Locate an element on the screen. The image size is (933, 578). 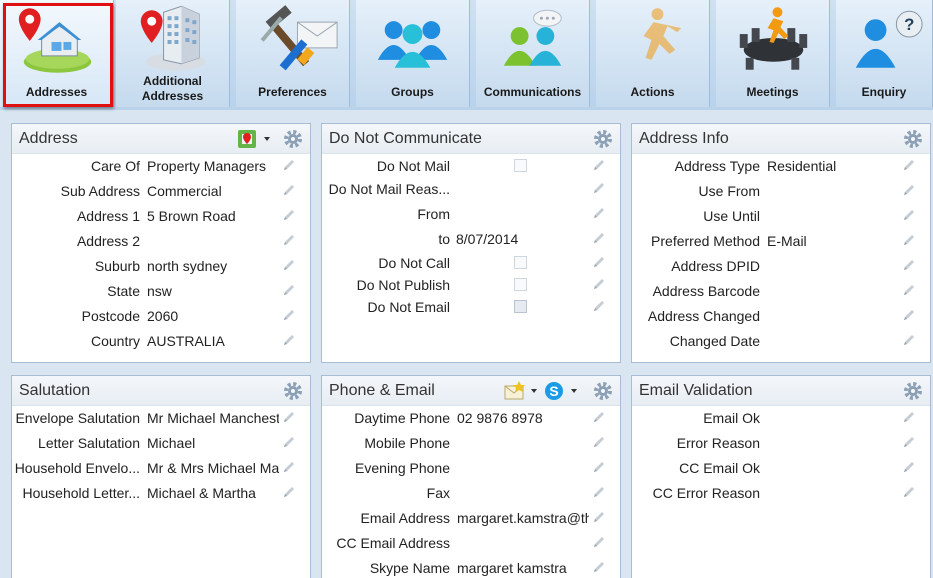
field-label: Mobile Phone is located at coordinates (407, 443).